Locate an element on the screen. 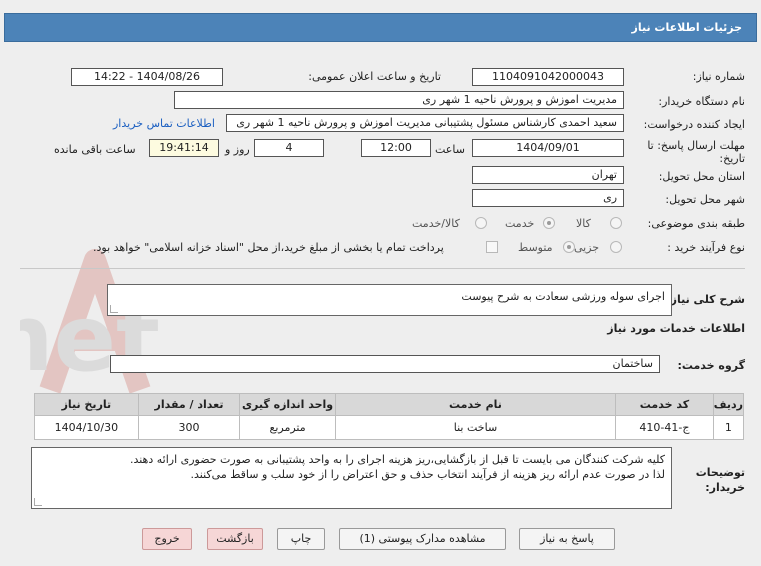 The image size is (761, 566). days-label: روز و is located at coordinates (237, 149).